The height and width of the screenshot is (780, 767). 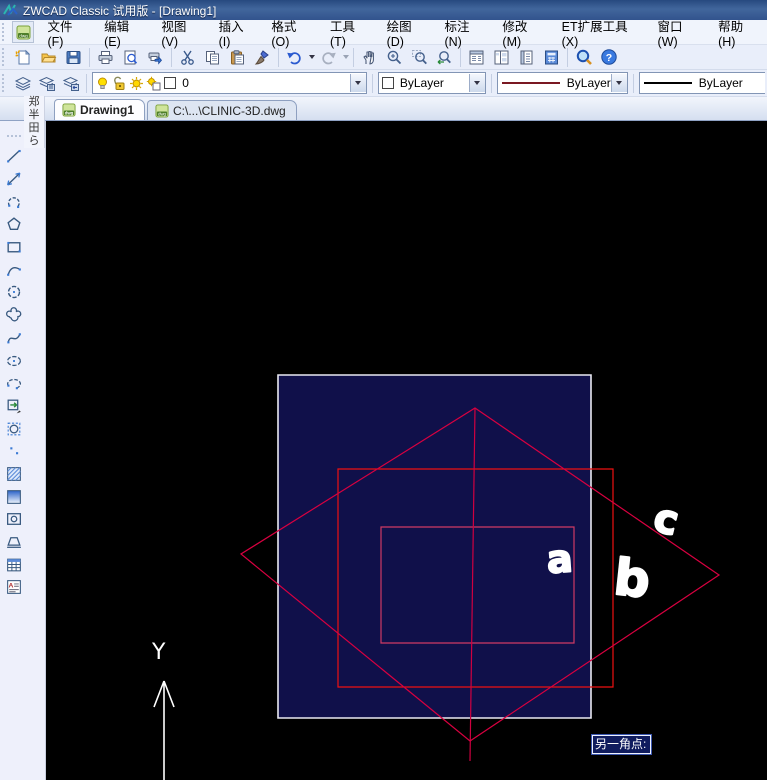 What do you see at coordinates (71, 83) in the screenshot?
I see `layer-previous-button` at bounding box center [71, 83].